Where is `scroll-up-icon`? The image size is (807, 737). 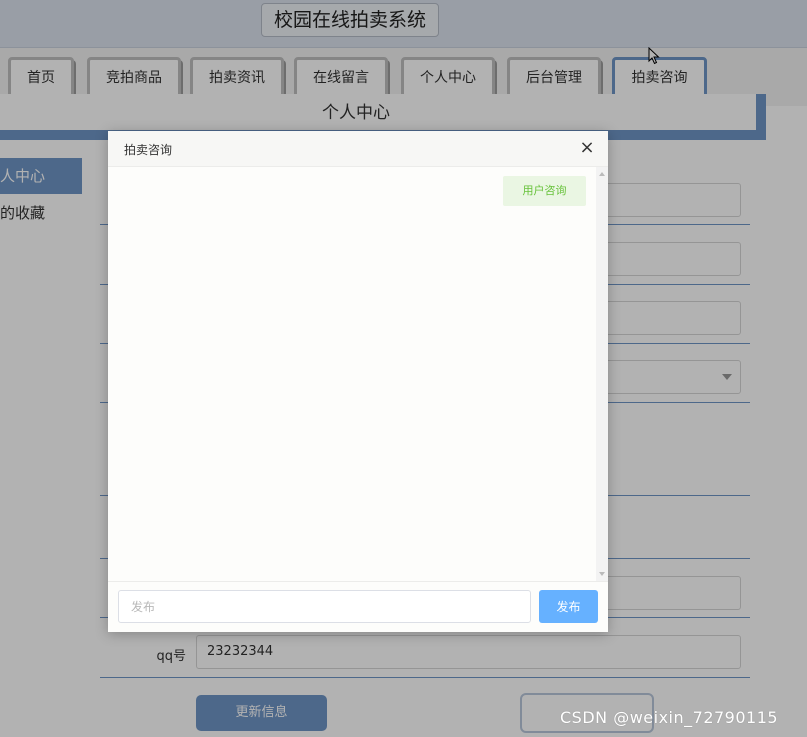 scroll-up-icon is located at coordinates (602, 174).